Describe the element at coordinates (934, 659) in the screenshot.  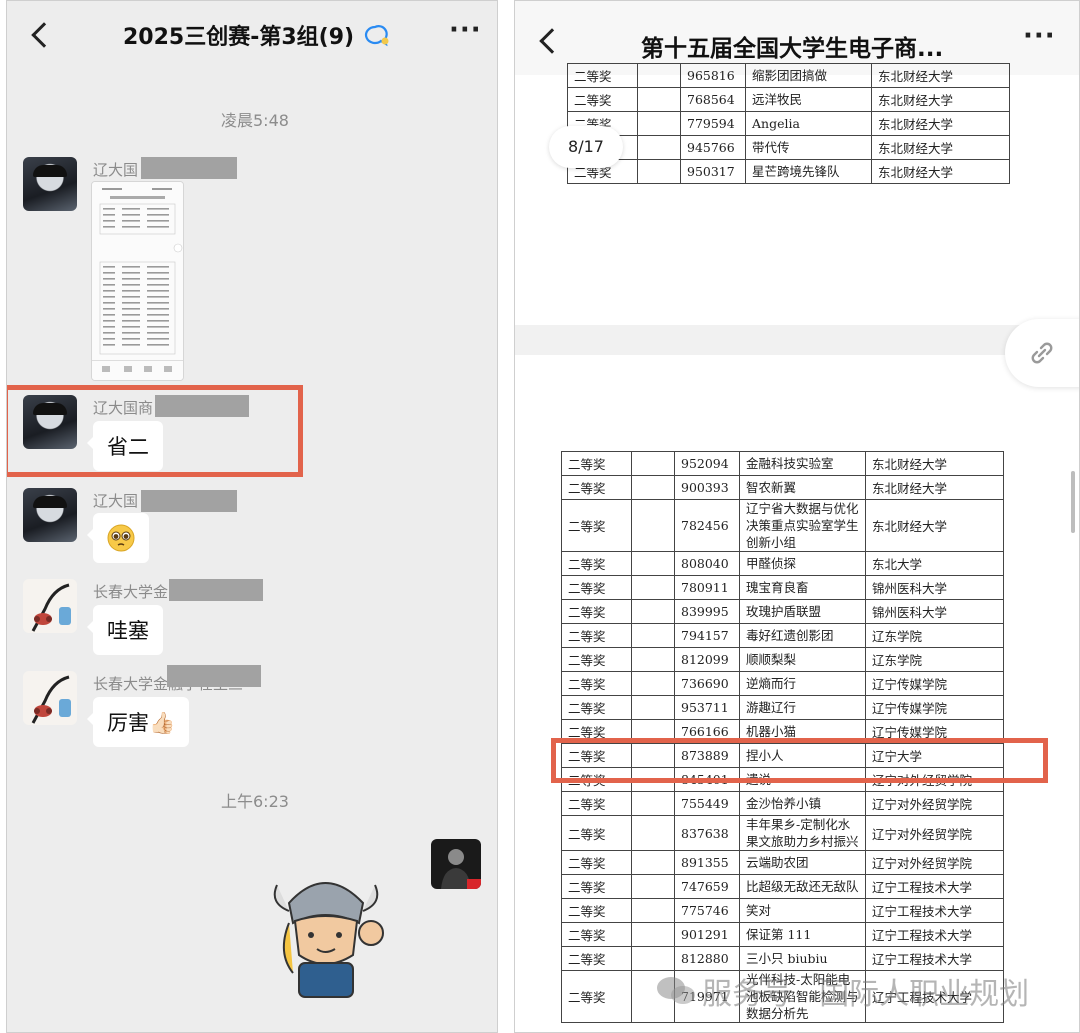
I see `university: 辽东学院` at that location.